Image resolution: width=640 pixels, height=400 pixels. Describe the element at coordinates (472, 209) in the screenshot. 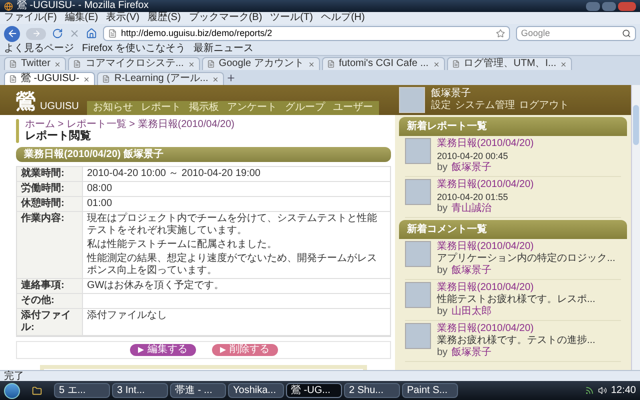

I see `author-link: 青山誠治` at that location.